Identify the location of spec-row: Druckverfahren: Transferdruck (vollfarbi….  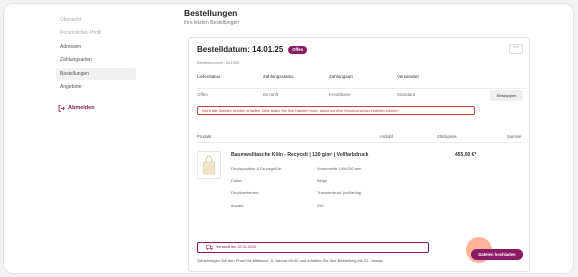
(334, 196).